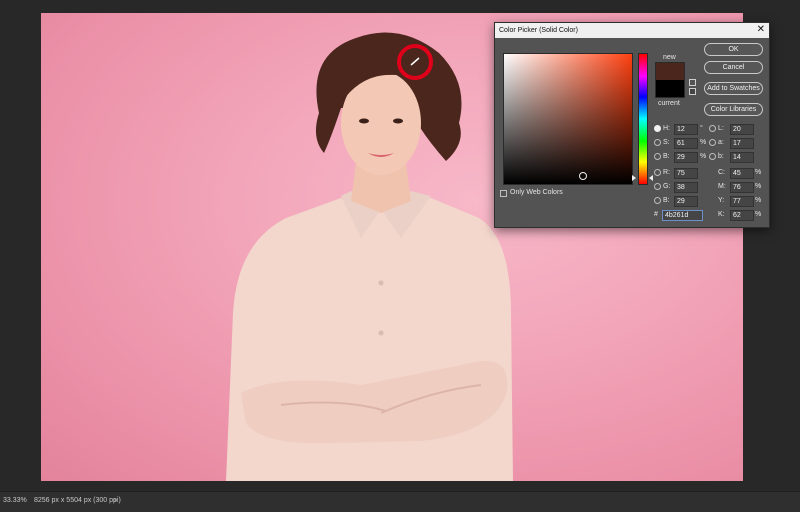  What do you see at coordinates (703, 142) in the screenshot?
I see `unit-s: %` at bounding box center [703, 142].